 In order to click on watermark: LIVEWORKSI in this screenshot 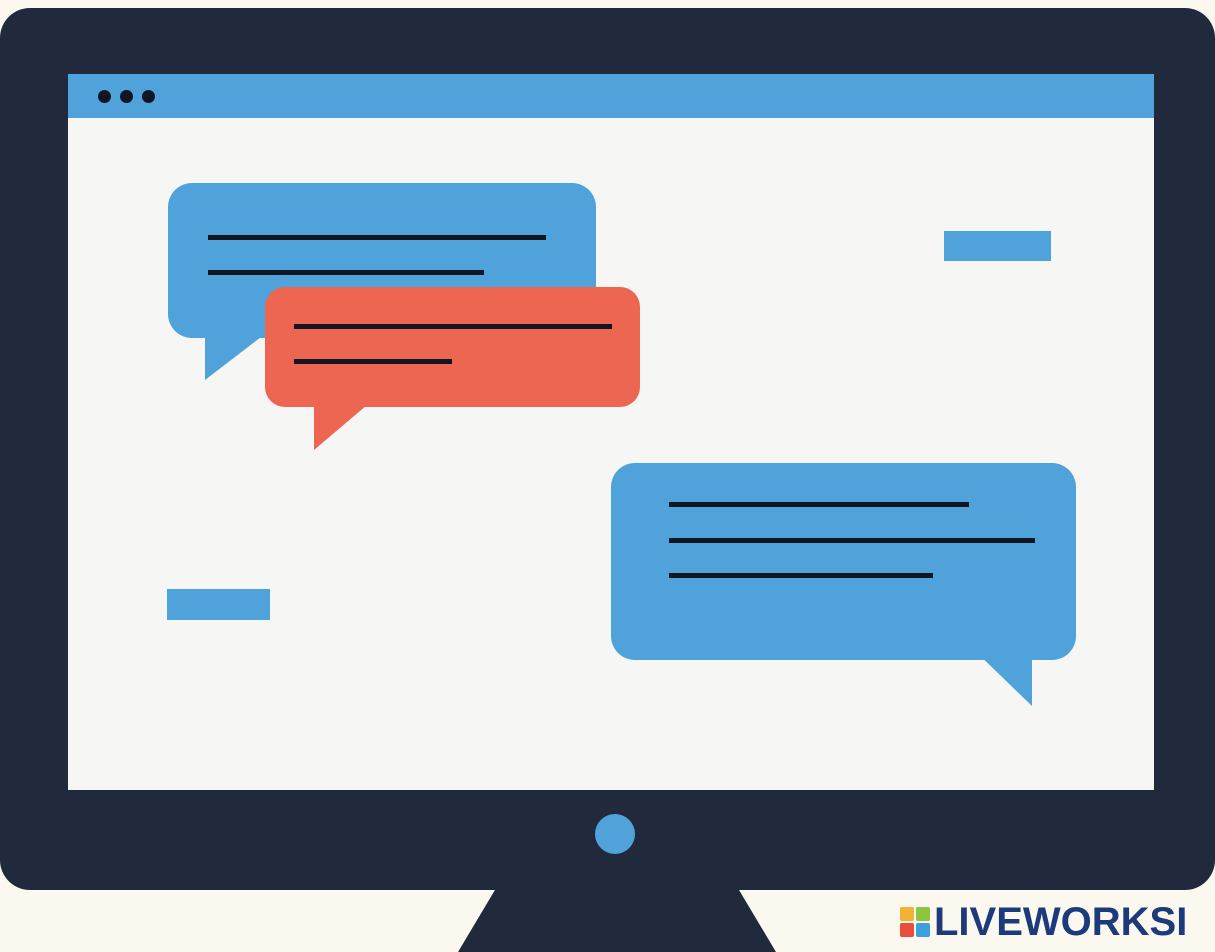, I will do `click(1043, 922)`.